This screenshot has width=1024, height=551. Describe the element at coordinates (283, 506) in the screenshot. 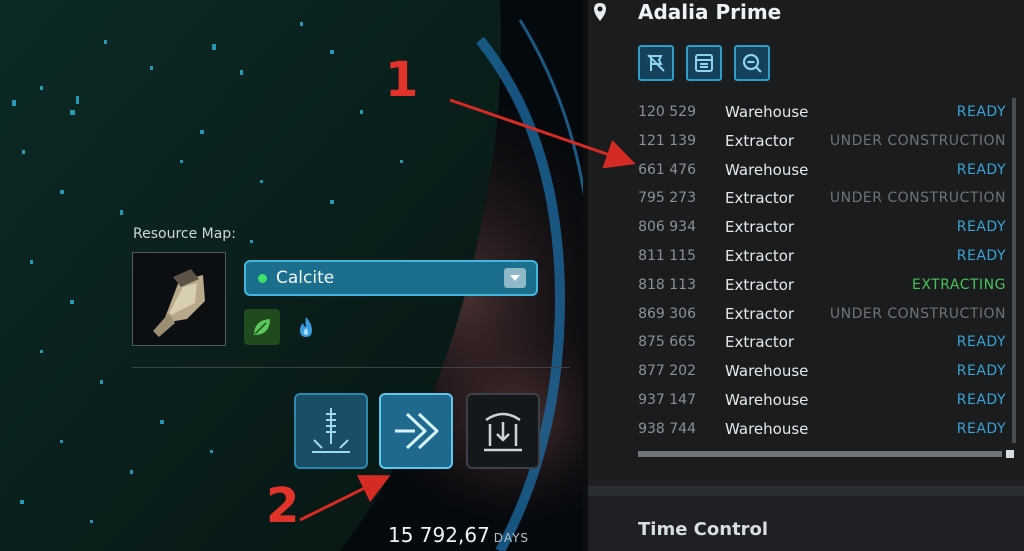

I see `annotation-number-2: 2` at that location.